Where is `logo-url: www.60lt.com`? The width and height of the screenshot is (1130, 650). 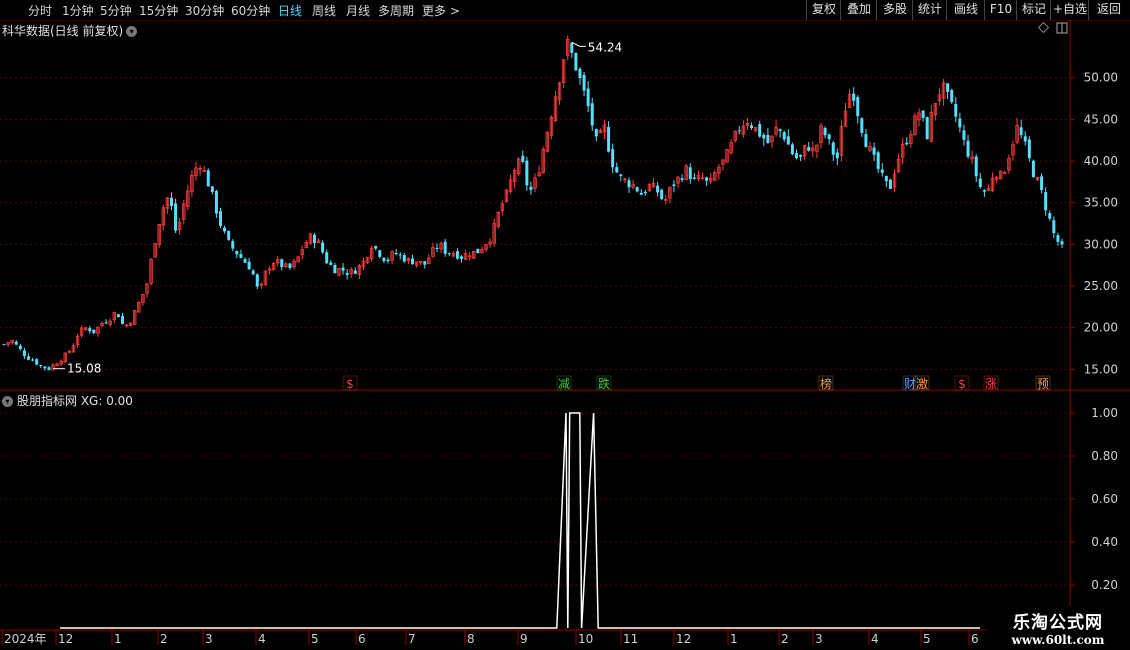
logo-url: www.60lt.com is located at coordinates (1058, 640).